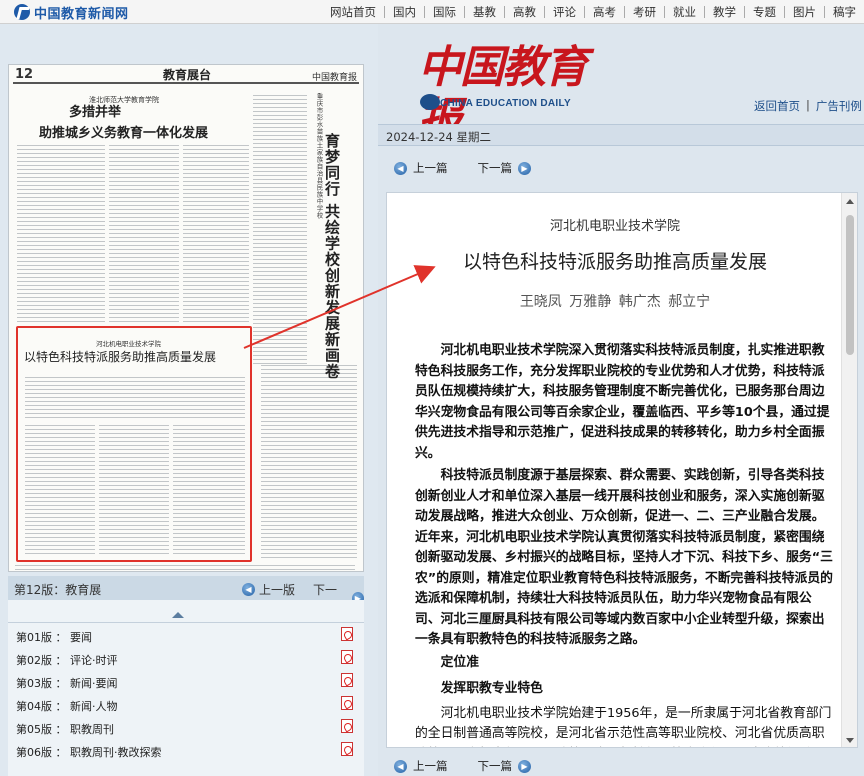 Image resolution: width=864 pixels, height=776 pixels. What do you see at coordinates (444, 12) in the screenshot?
I see `nav-item-international: 国际` at bounding box center [444, 12].